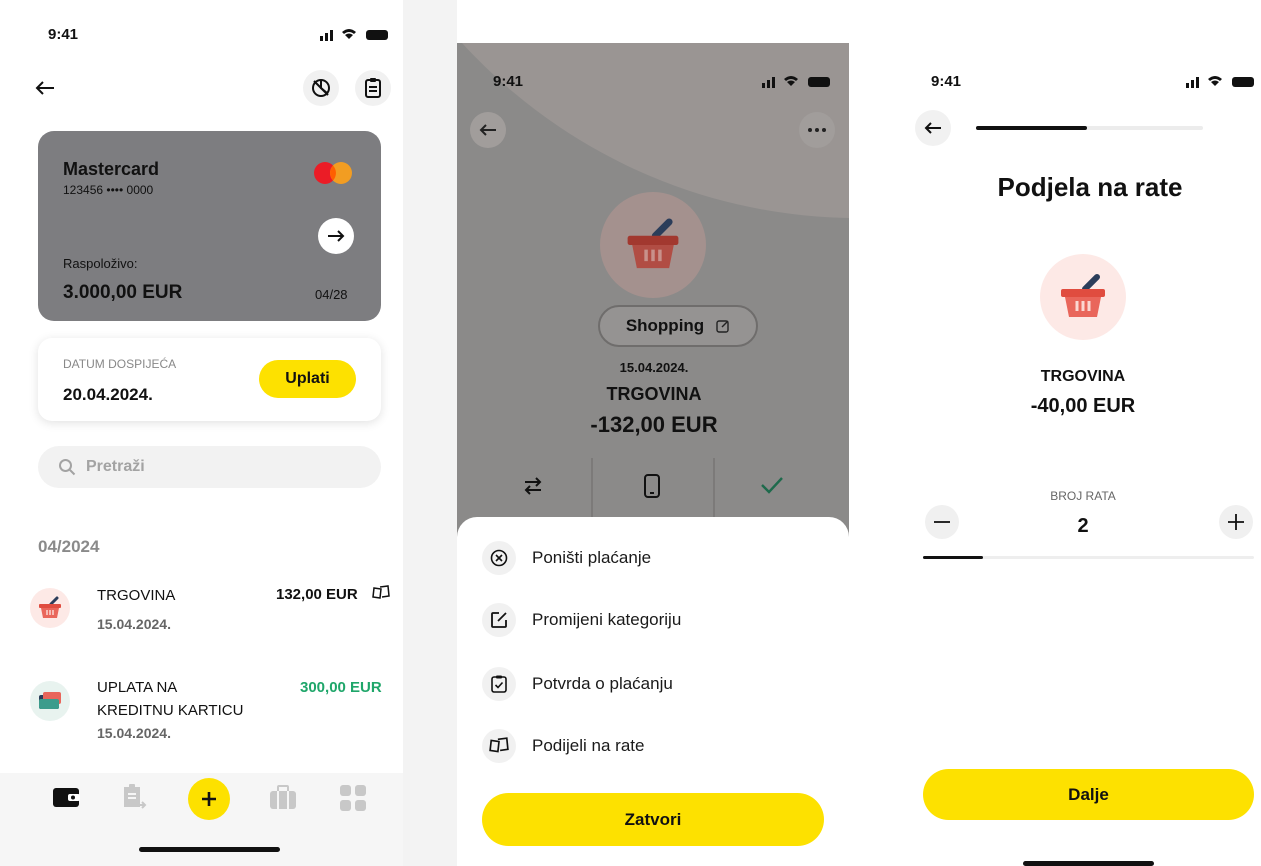  I want to click on statement-button, so click(373, 88).